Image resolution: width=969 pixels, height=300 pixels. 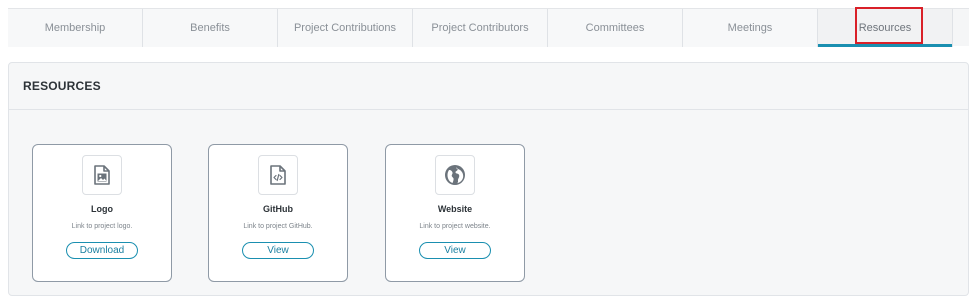 I want to click on tab-label: Meetings, so click(x=750, y=28).